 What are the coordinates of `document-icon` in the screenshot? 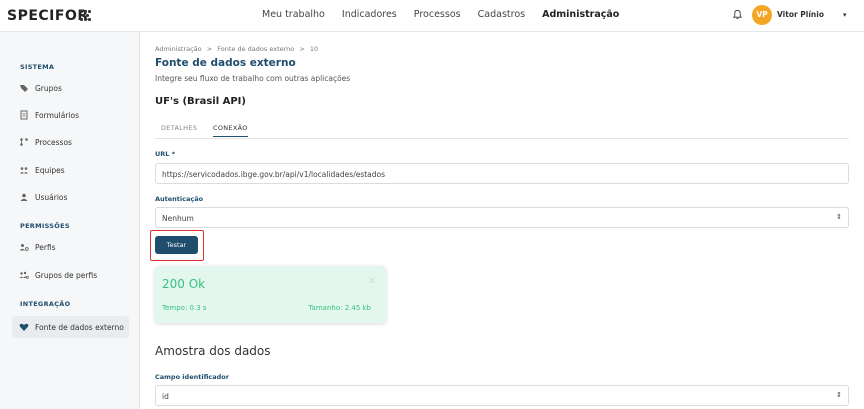 It's located at (24, 115).